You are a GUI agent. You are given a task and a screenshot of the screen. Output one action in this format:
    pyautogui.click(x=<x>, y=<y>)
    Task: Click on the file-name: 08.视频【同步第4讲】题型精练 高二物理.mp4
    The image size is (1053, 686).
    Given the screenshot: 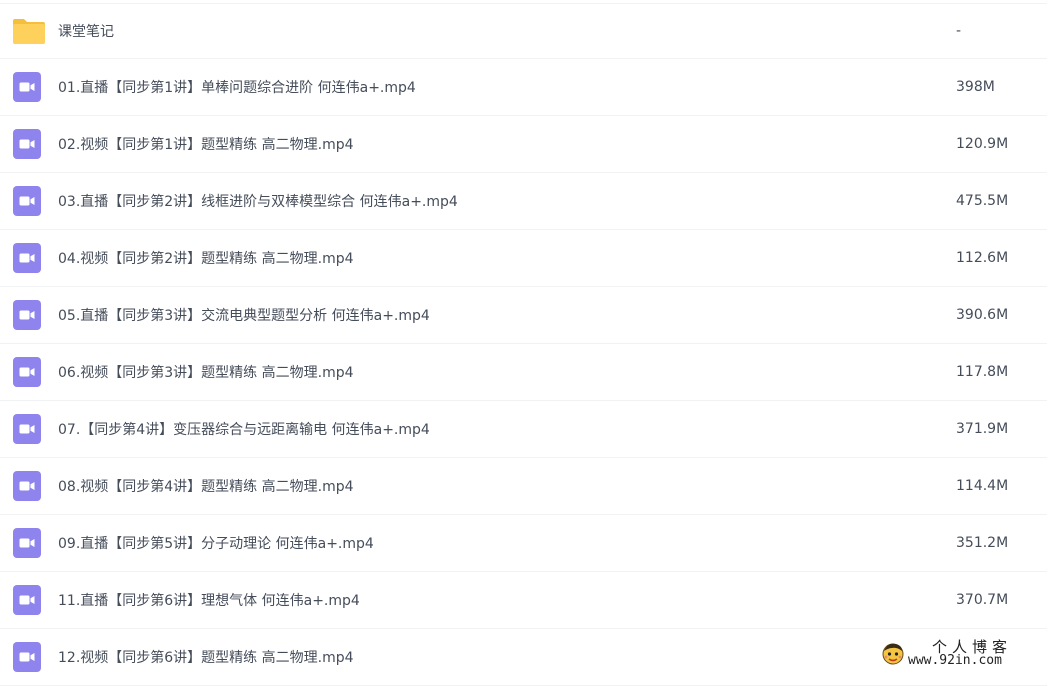 What is the action you would take?
    pyautogui.click(x=206, y=487)
    